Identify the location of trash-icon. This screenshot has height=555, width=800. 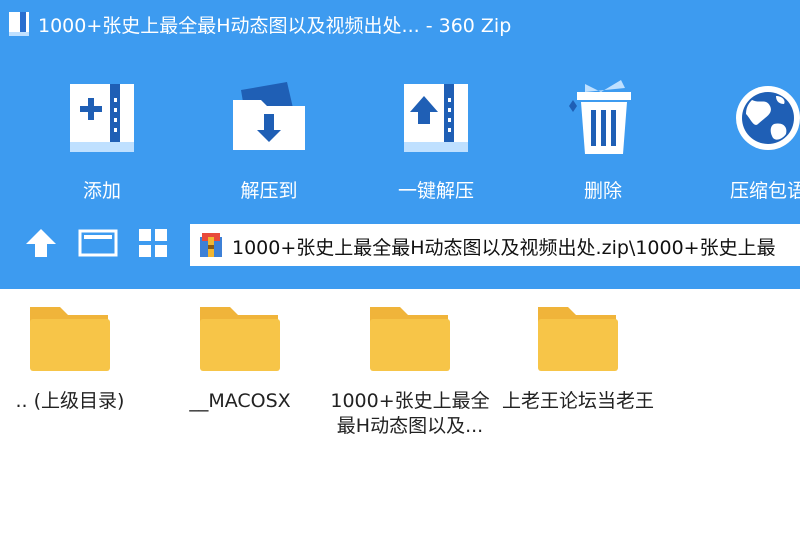
(600, 117).